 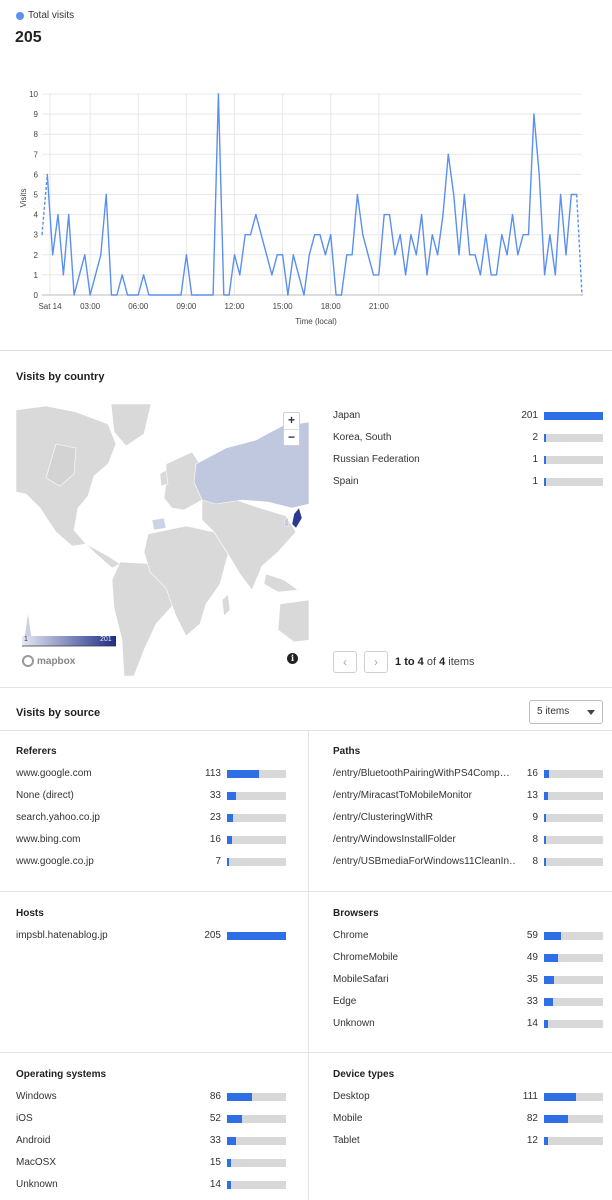 I want to click on breakdown-row: www.bing.com 16, so click(x=151, y=841).